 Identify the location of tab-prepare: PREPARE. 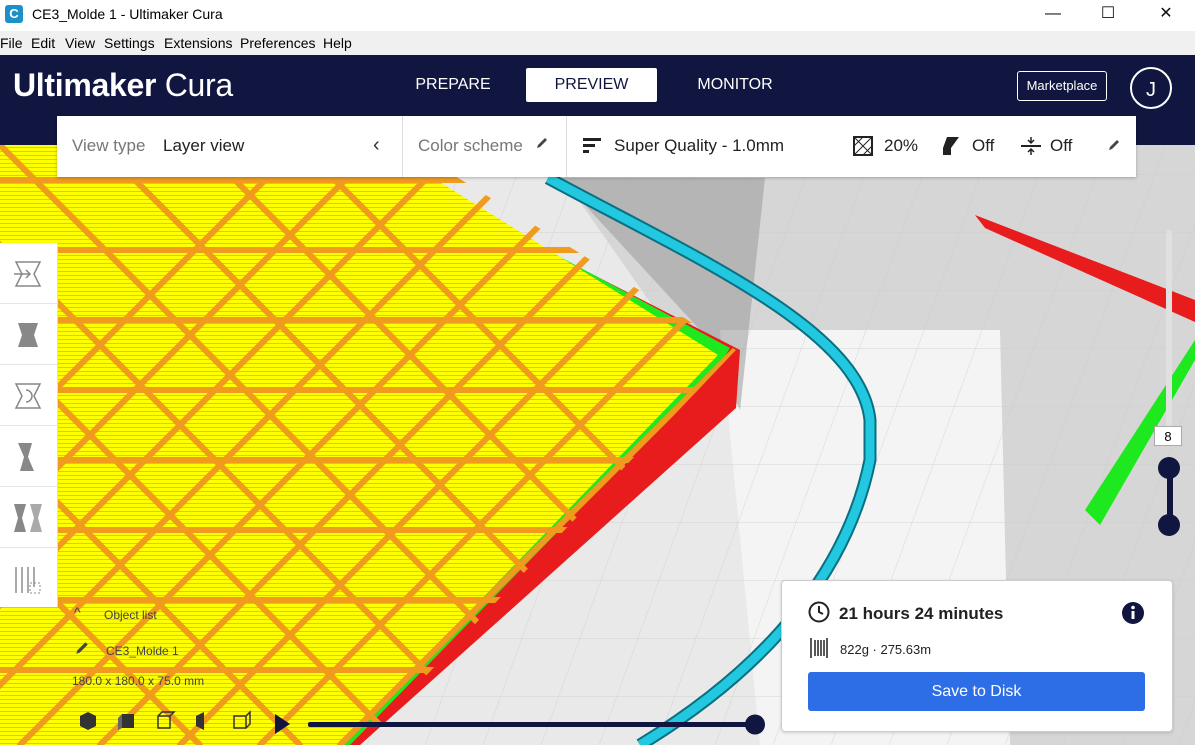
(453, 85).